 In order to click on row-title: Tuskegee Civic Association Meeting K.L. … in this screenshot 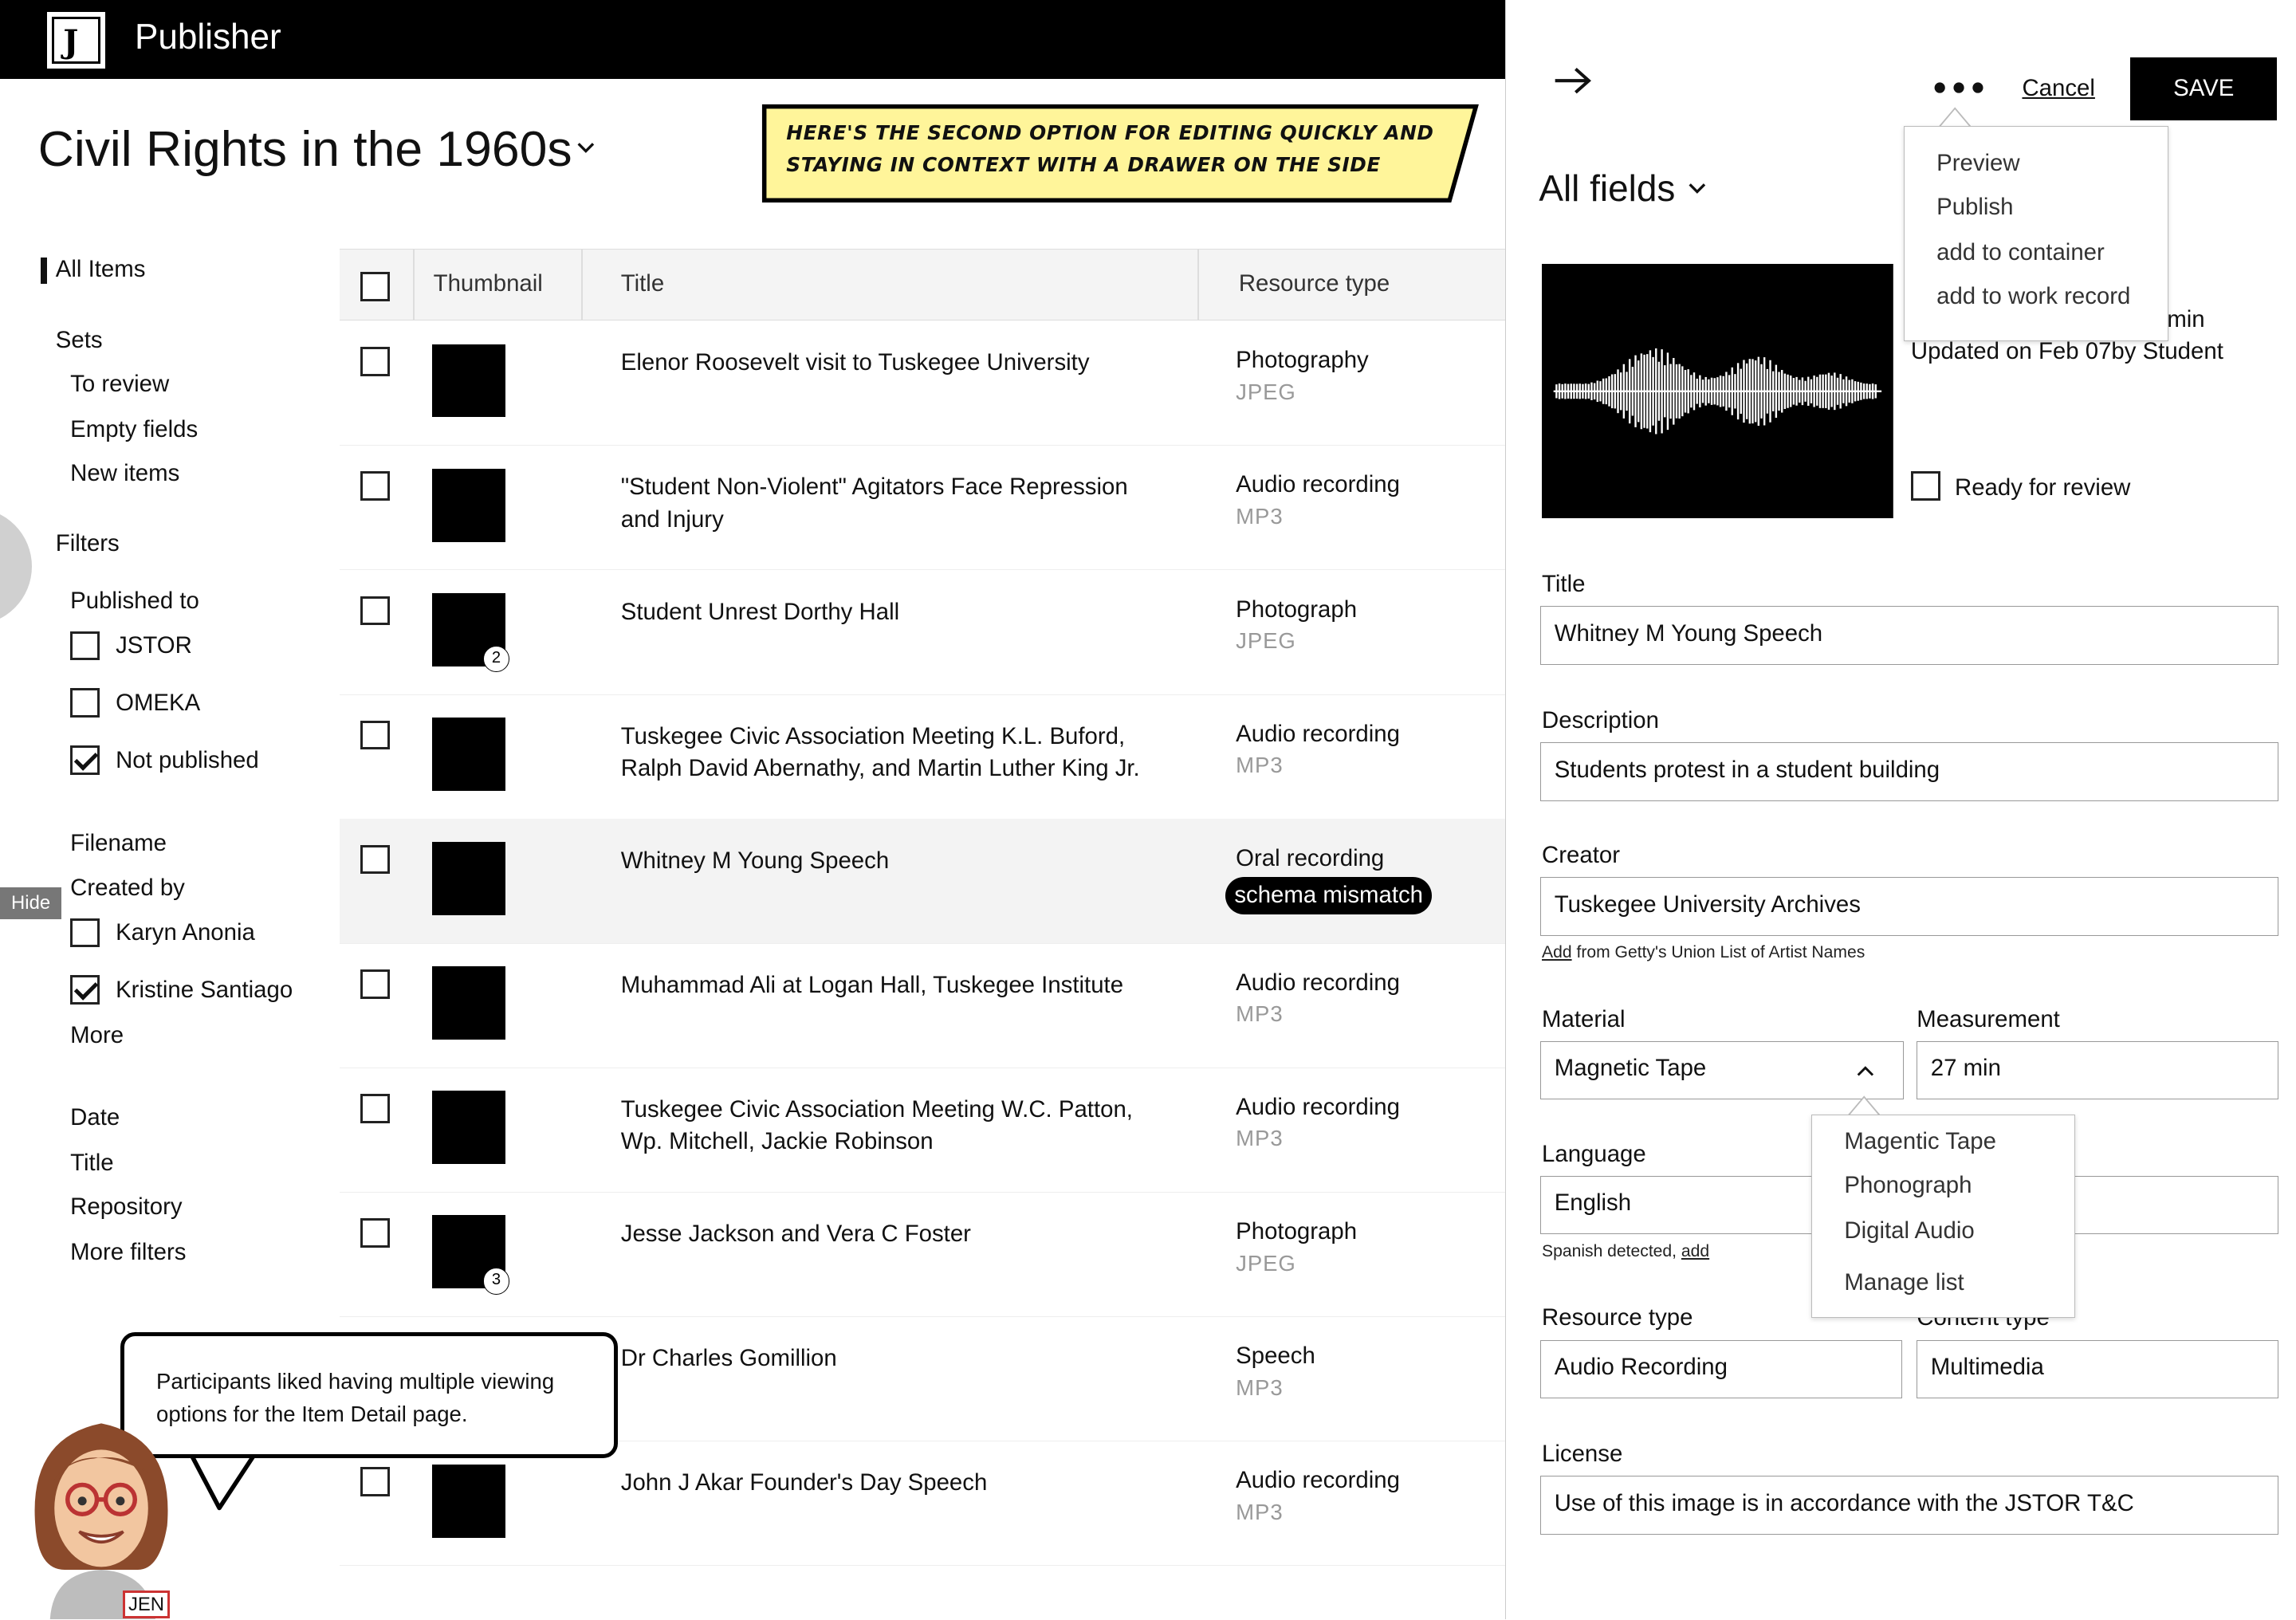, I will do `click(892, 753)`.